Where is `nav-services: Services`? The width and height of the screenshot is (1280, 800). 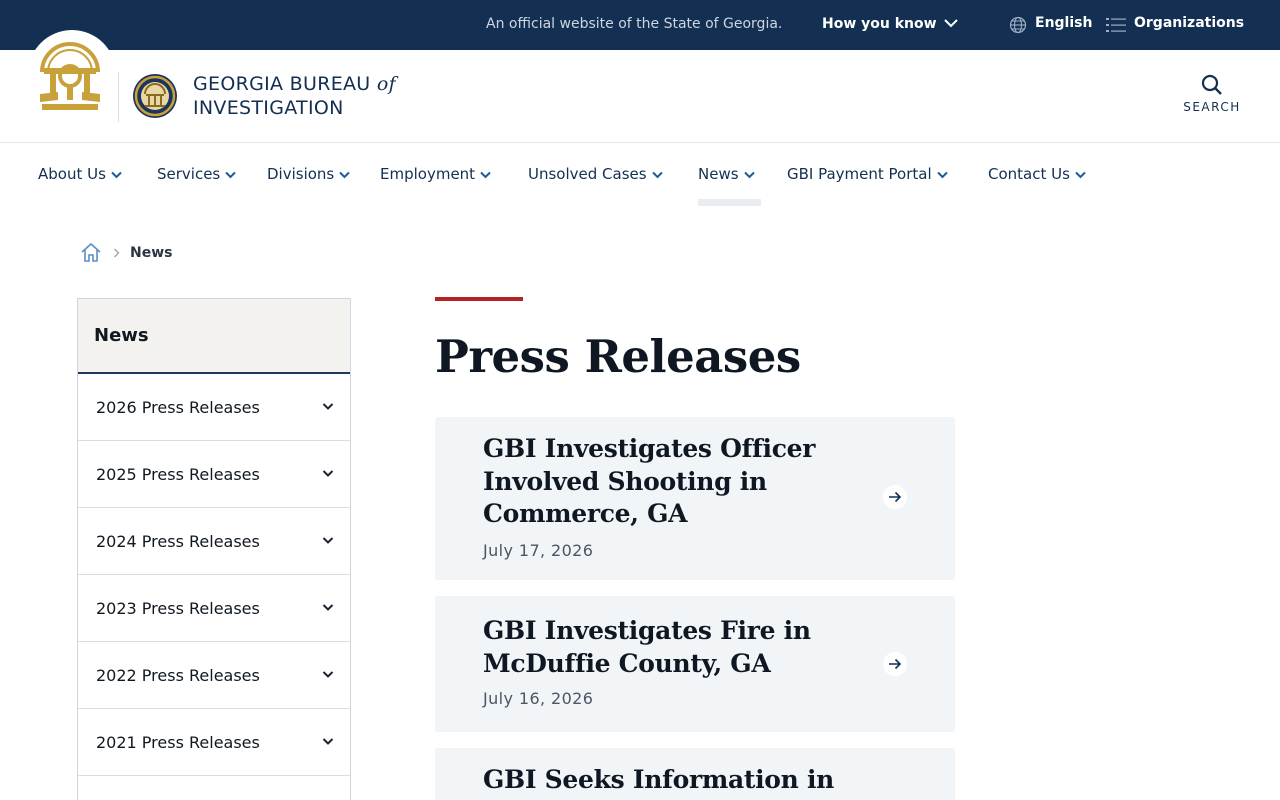 nav-services: Services is located at coordinates (196, 174).